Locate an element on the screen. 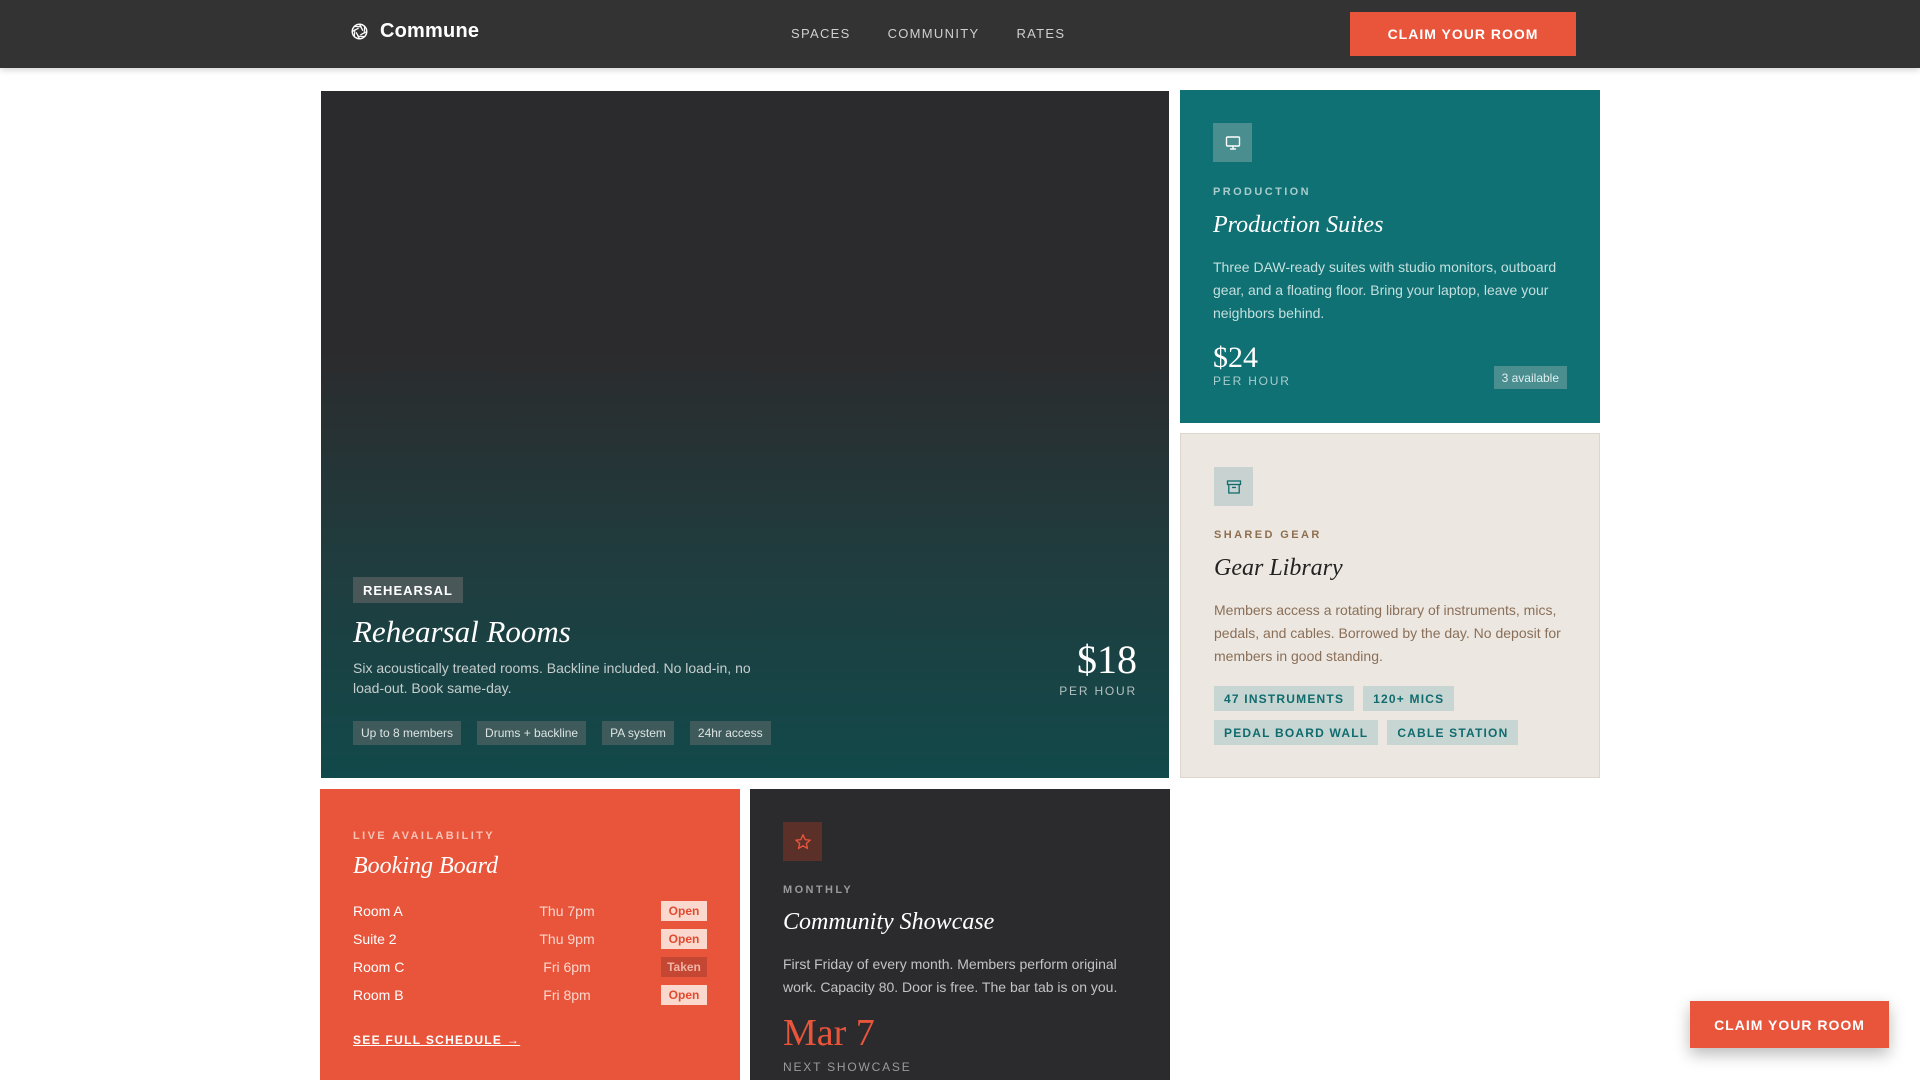 This screenshot has height=1080, width=1920. card-title: Production Suites is located at coordinates (1298, 225).